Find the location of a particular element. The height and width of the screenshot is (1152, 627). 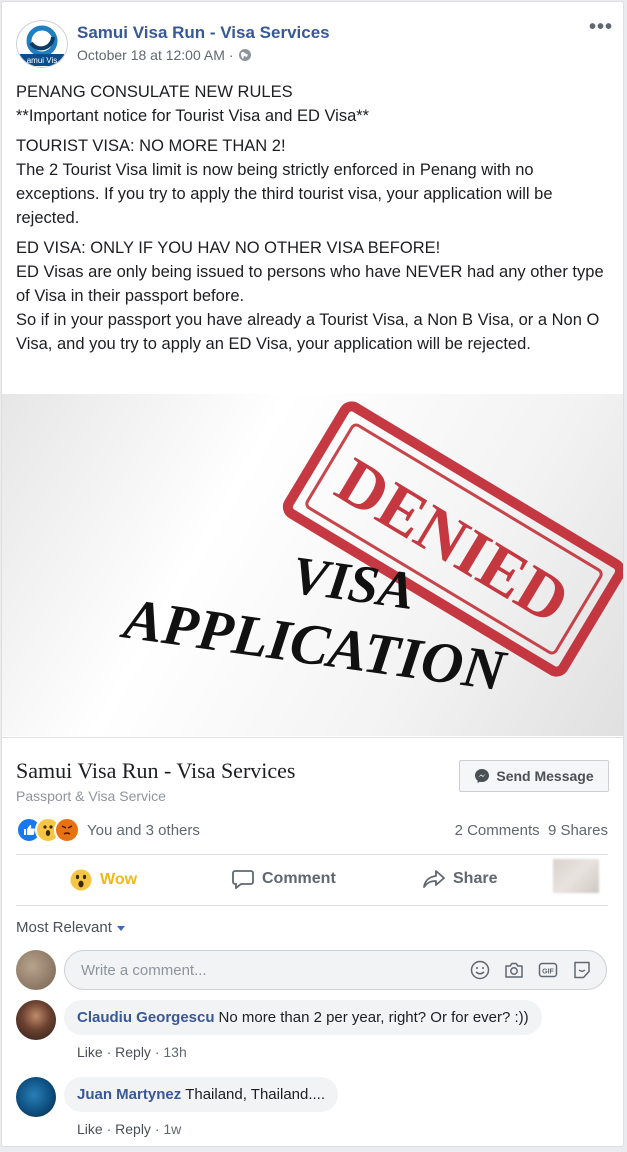

post-meta: October 18 at 12:00 AM · is located at coordinates (164, 55).